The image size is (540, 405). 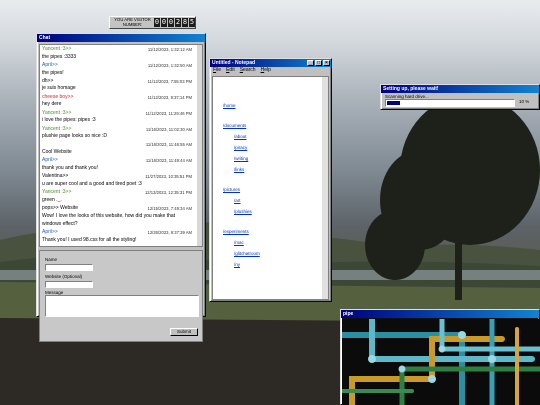 What do you see at coordinates (169, 97) in the screenshot?
I see `chat-timestamp: 11/12/2023, 9:37:14 PM` at bounding box center [169, 97].